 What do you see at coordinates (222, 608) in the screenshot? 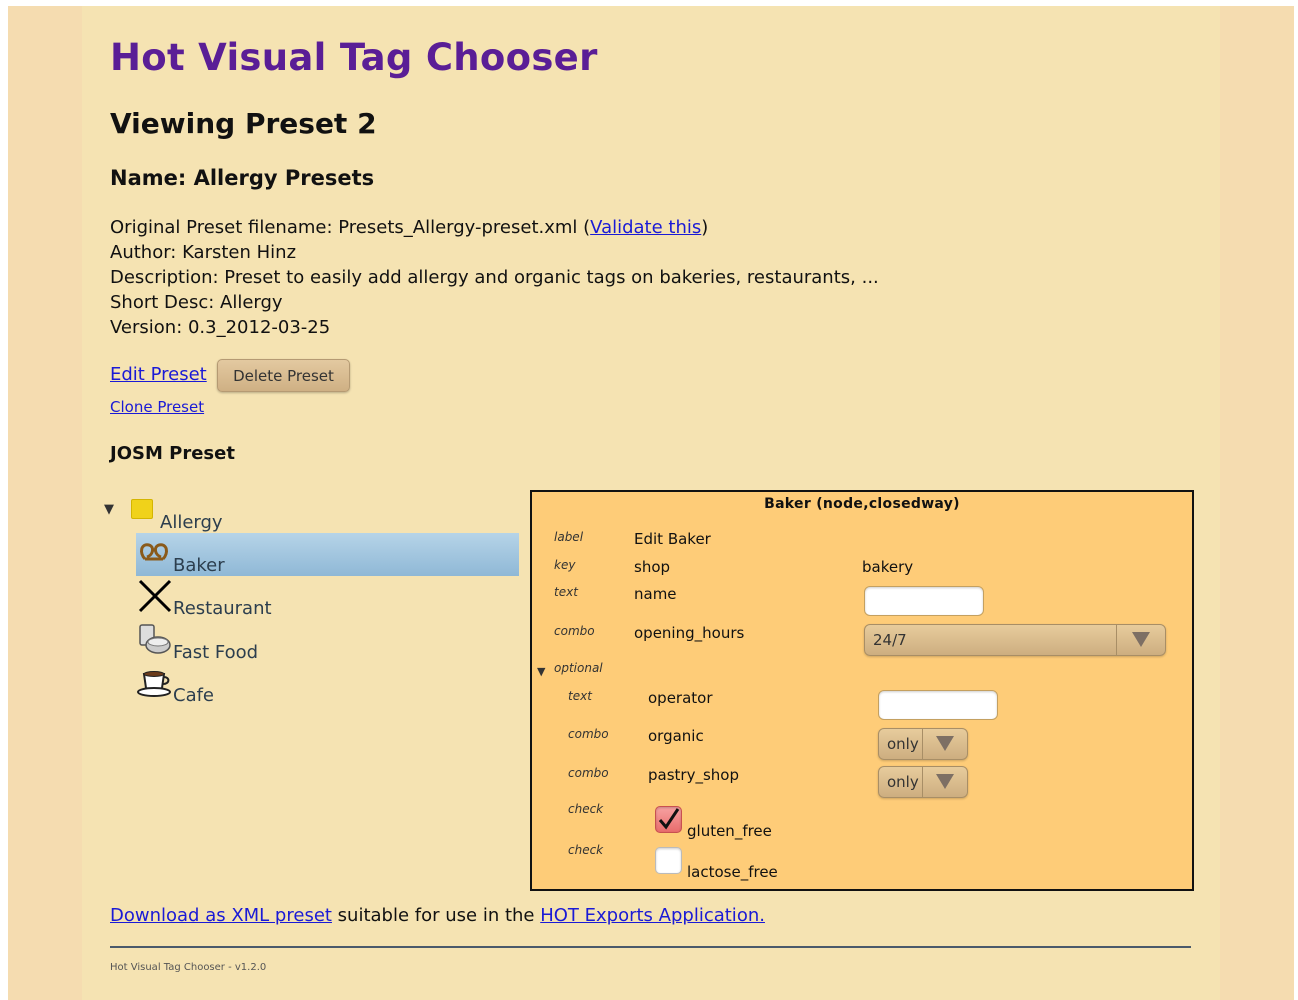
I see `tree-item-restaurant: Restaurant` at bounding box center [222, 608].